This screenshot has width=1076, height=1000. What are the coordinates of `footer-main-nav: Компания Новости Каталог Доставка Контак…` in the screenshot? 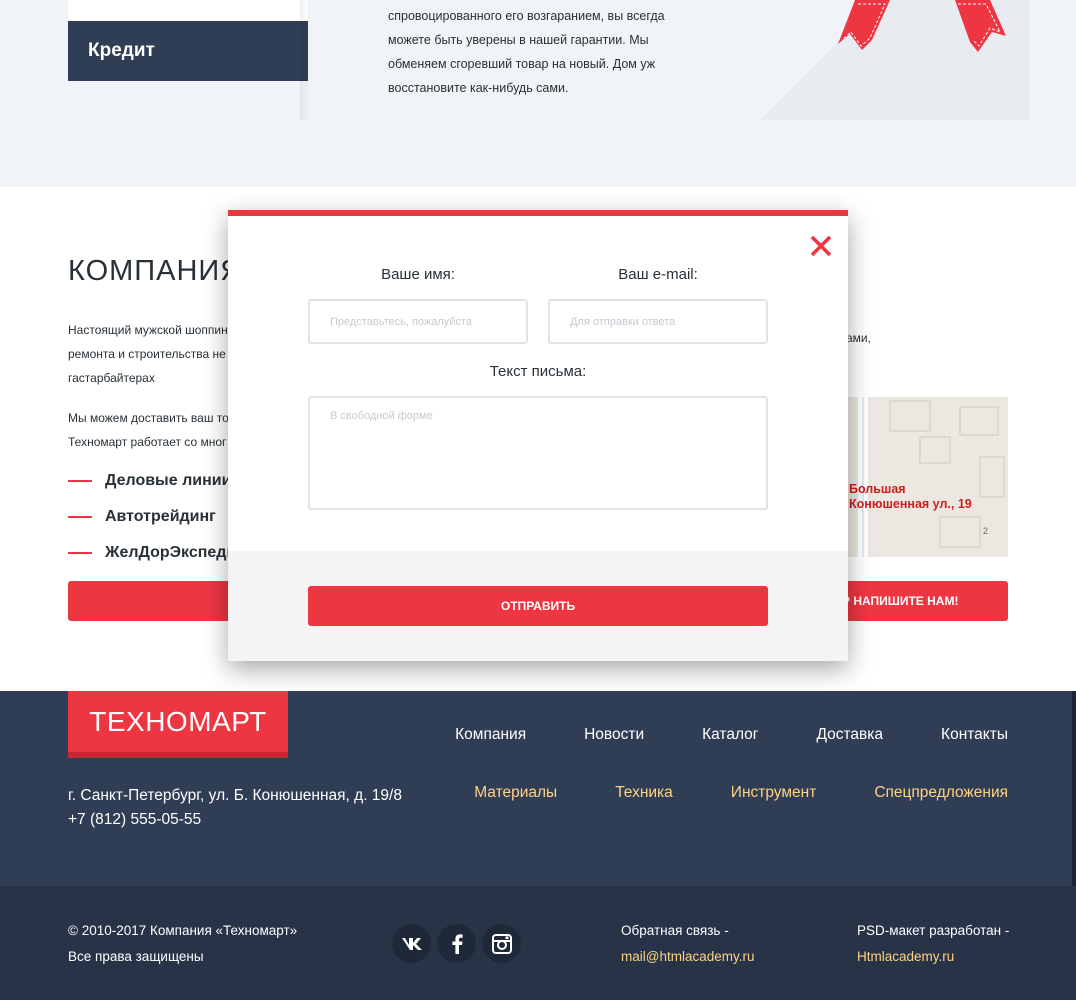 It's located at (731, 735).